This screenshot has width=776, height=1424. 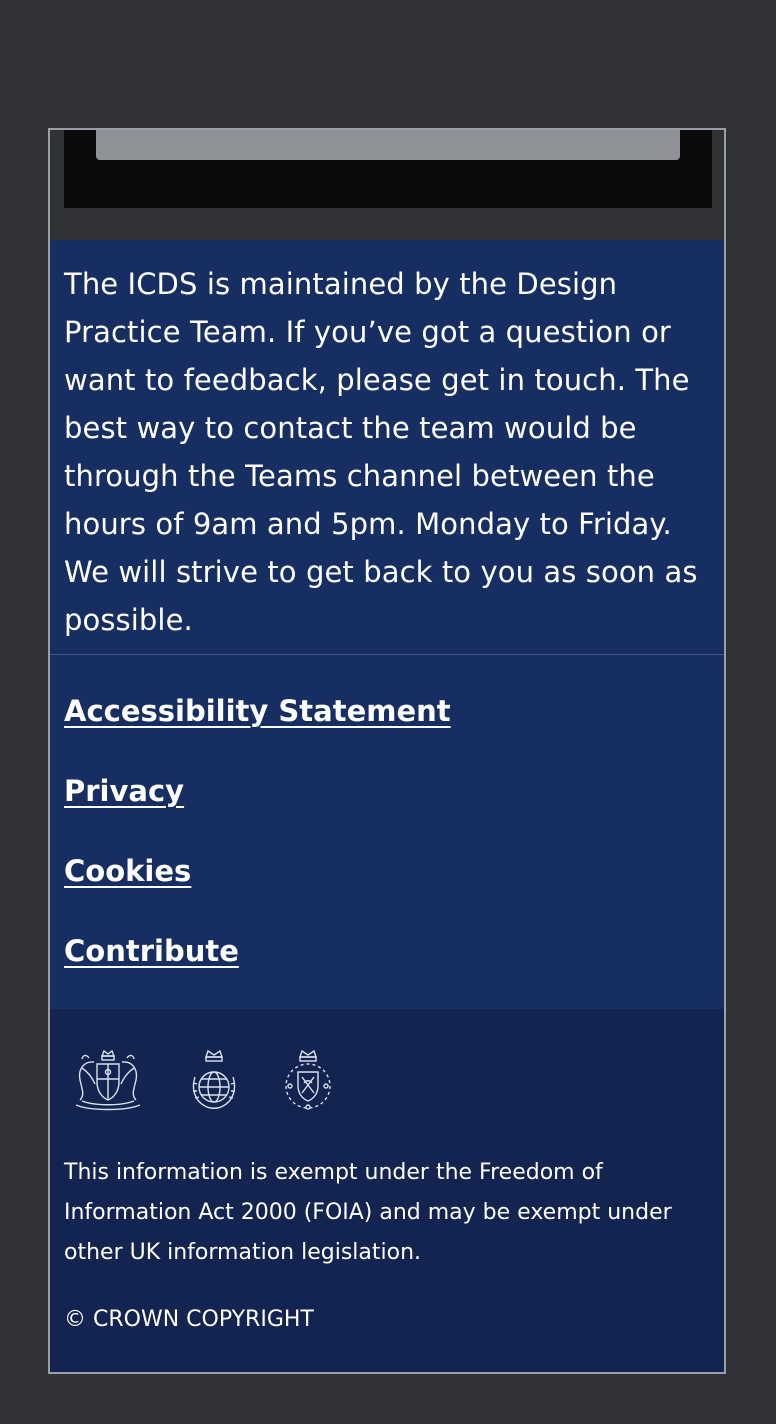 I want to click on accessibility-statement-link: Accessibility Statement, so click(x=257, y=711).